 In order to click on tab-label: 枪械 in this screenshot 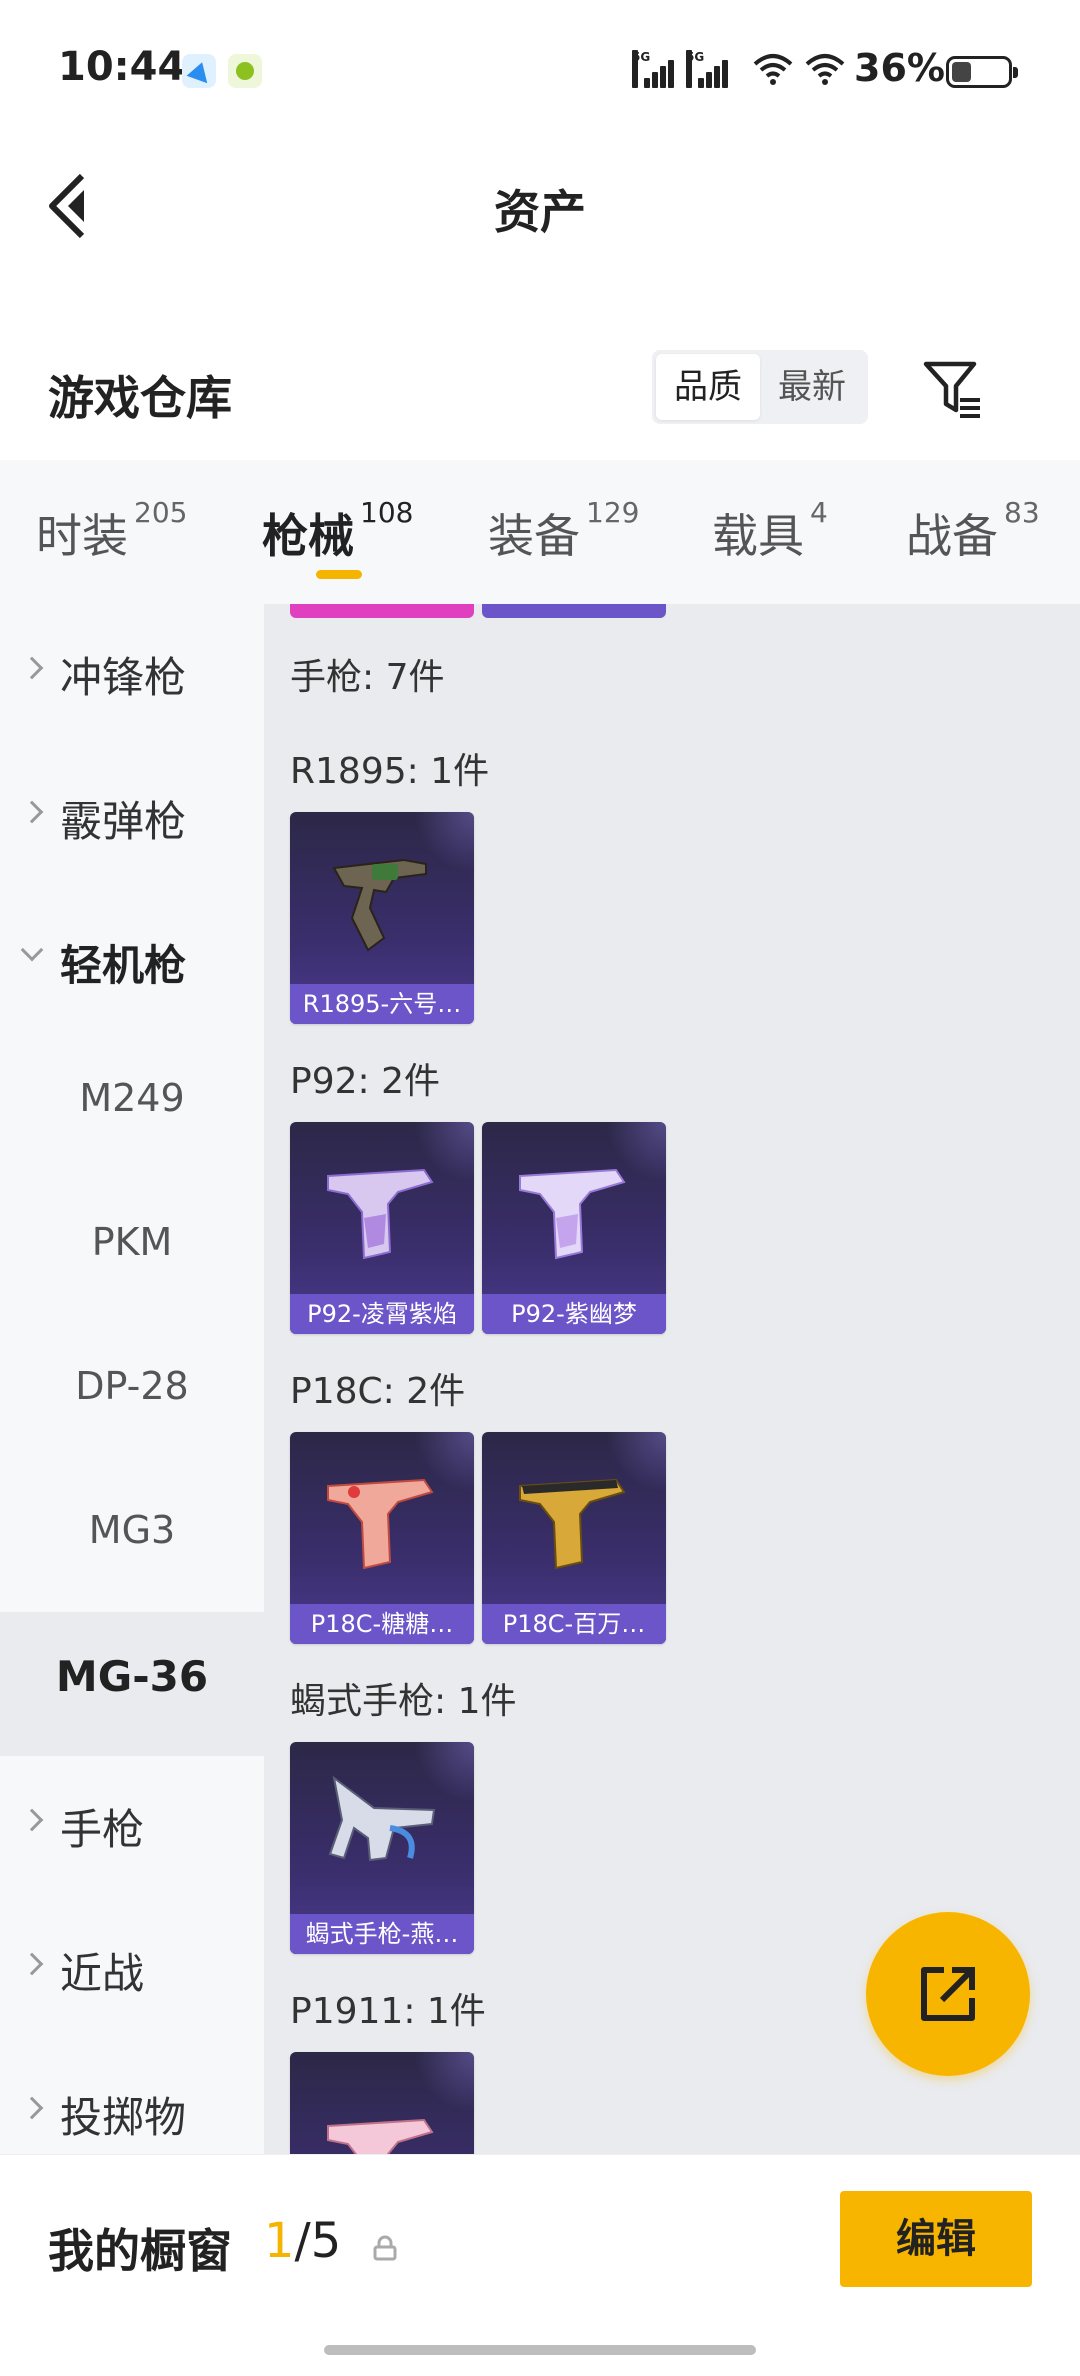, I will do `click(308, 536)`.